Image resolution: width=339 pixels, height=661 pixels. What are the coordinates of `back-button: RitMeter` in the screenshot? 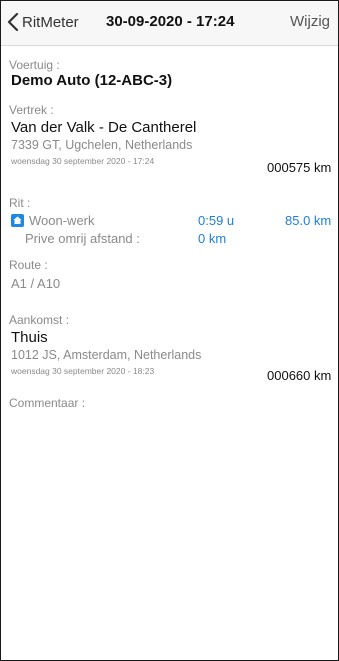 It's located at (43, 22).